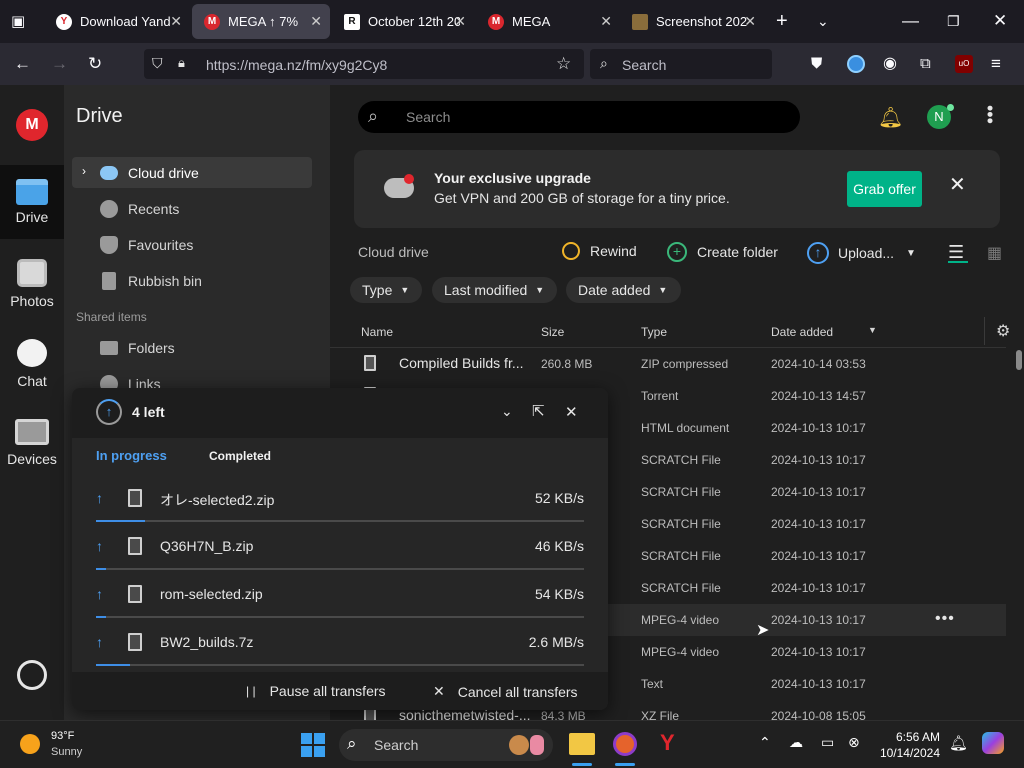 This screenshot has width=1024, height=768. Describe the element at coordinates (32, 365) in the screenshot. I see `rail-item-chat: Chat` at that location.